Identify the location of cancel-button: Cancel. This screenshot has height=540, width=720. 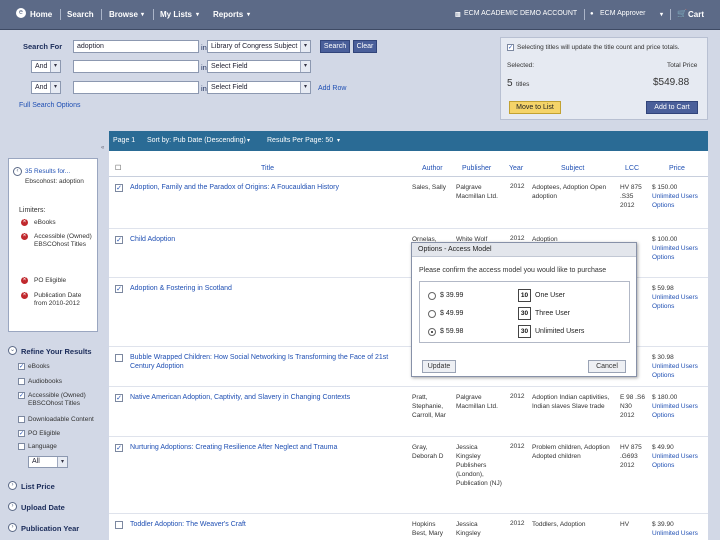
(607, 366).